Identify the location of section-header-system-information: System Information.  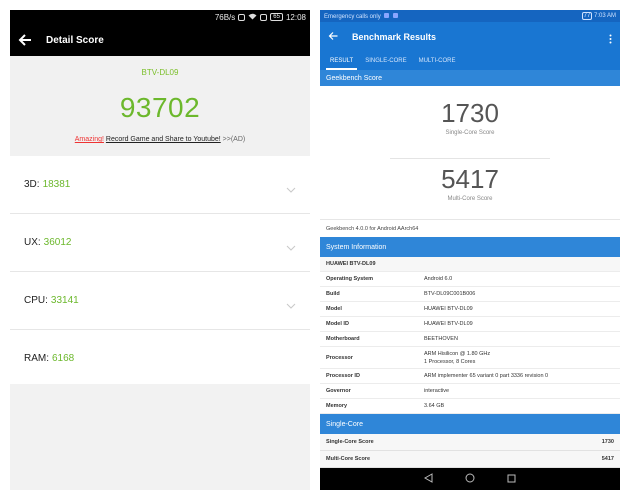
(470, 247).